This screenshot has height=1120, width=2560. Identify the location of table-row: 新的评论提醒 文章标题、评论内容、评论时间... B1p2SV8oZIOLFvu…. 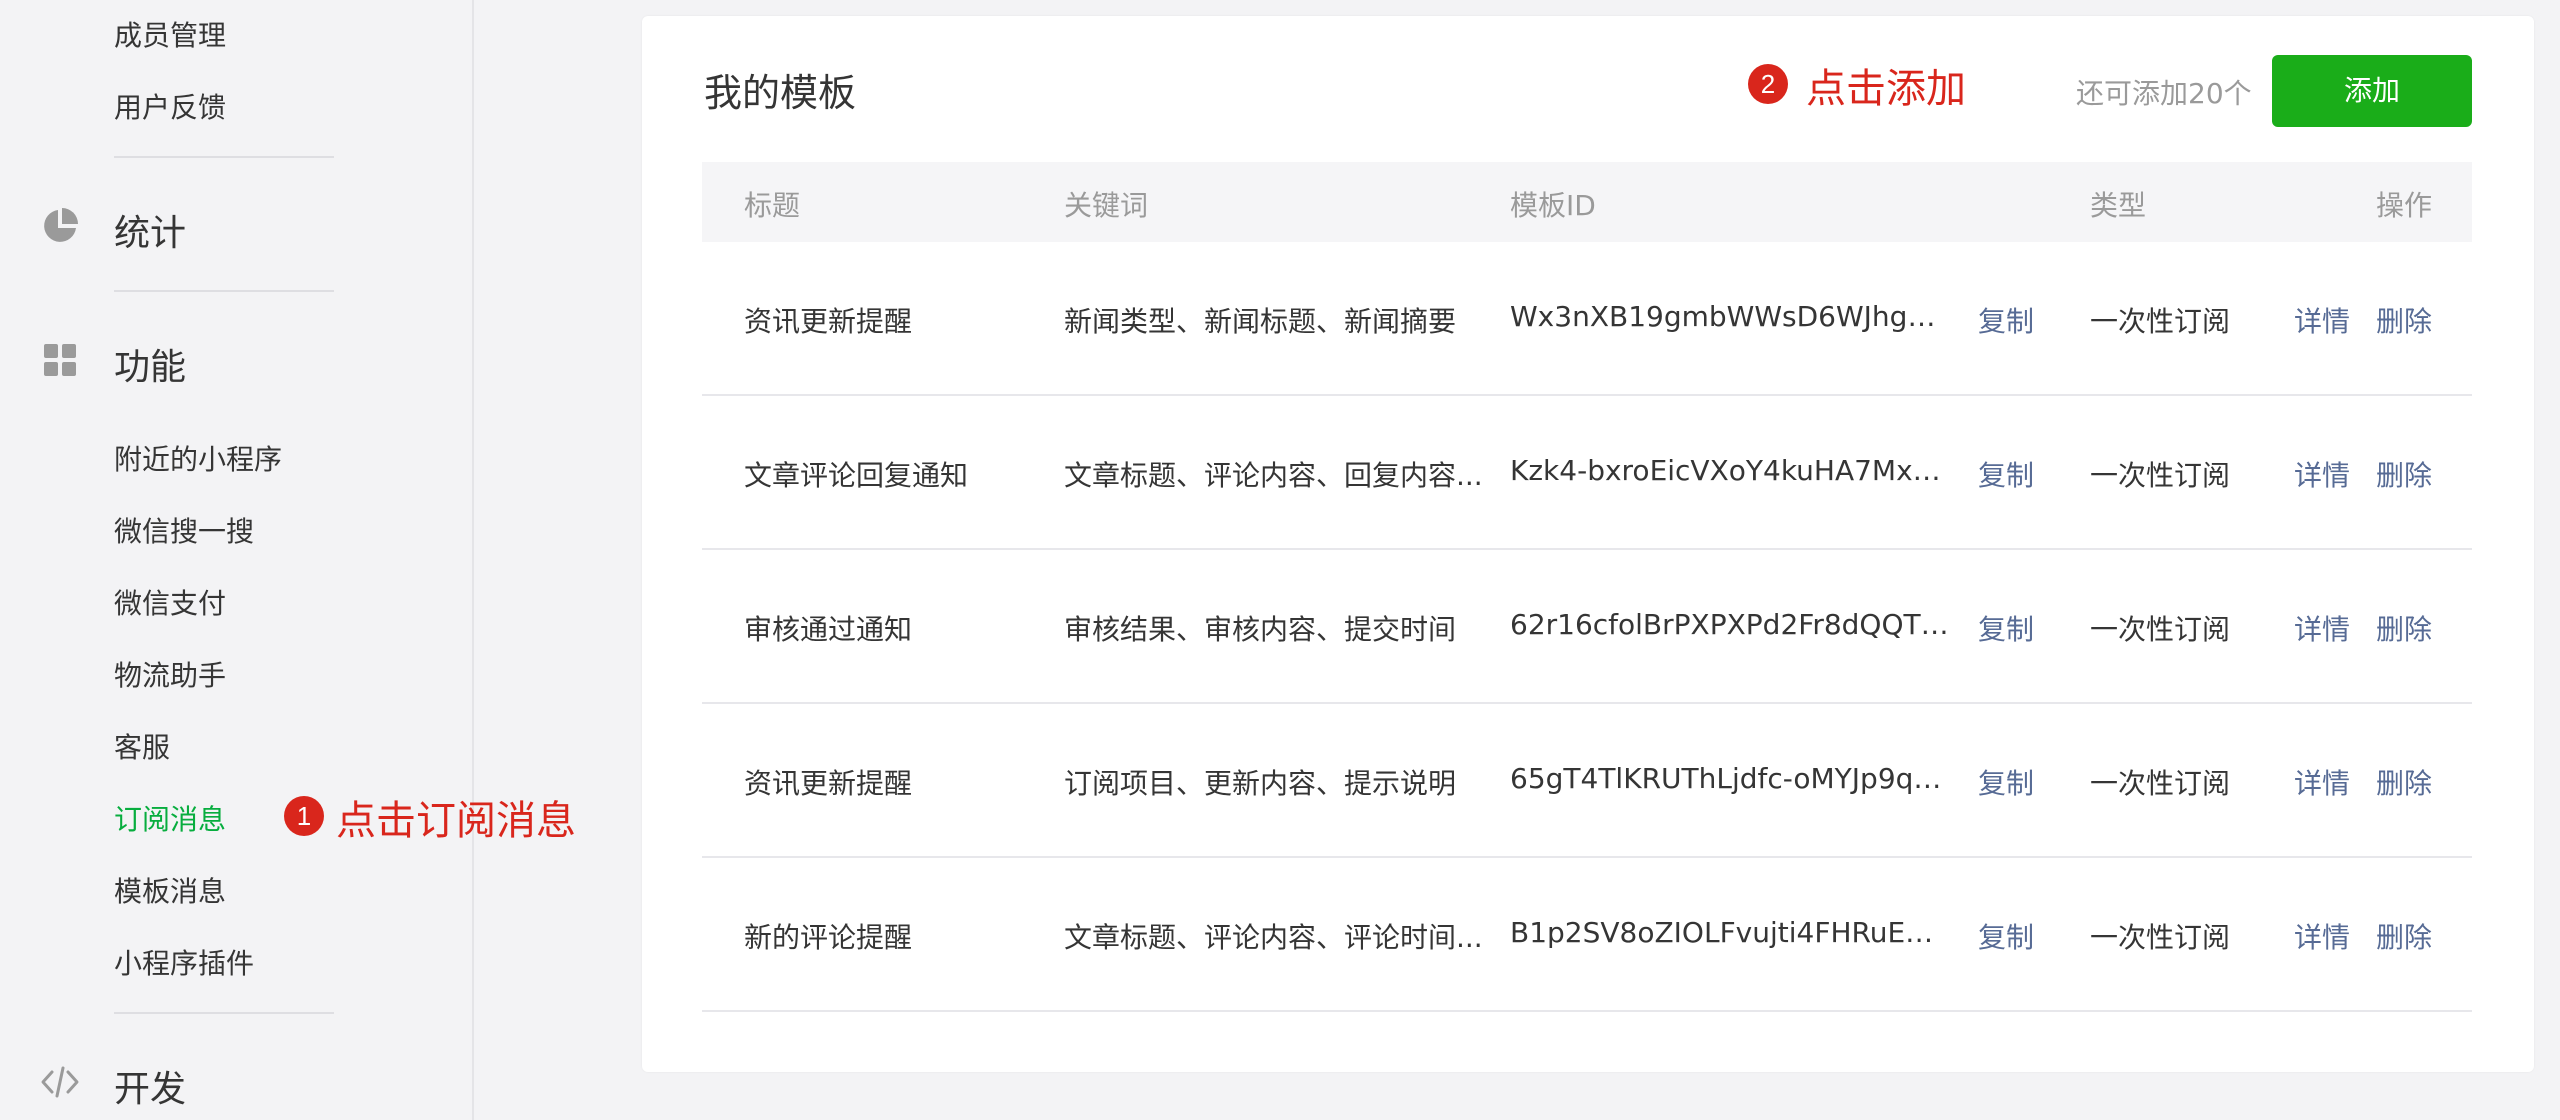
(1587, 935).